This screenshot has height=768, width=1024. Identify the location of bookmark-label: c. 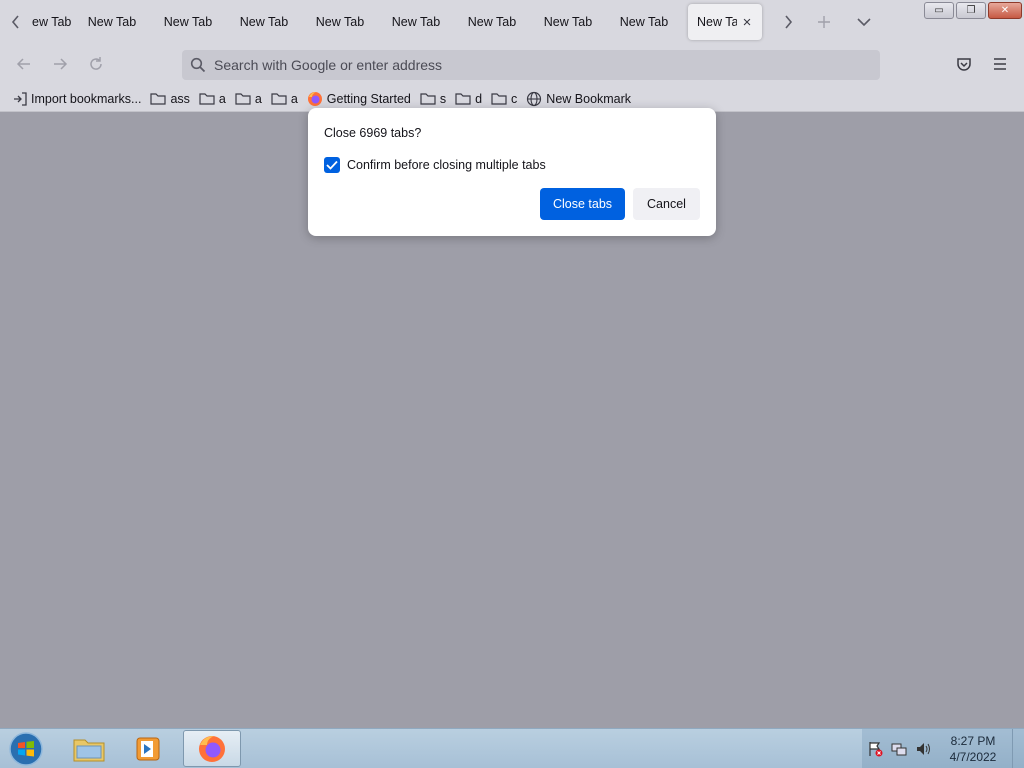
(514, 98).